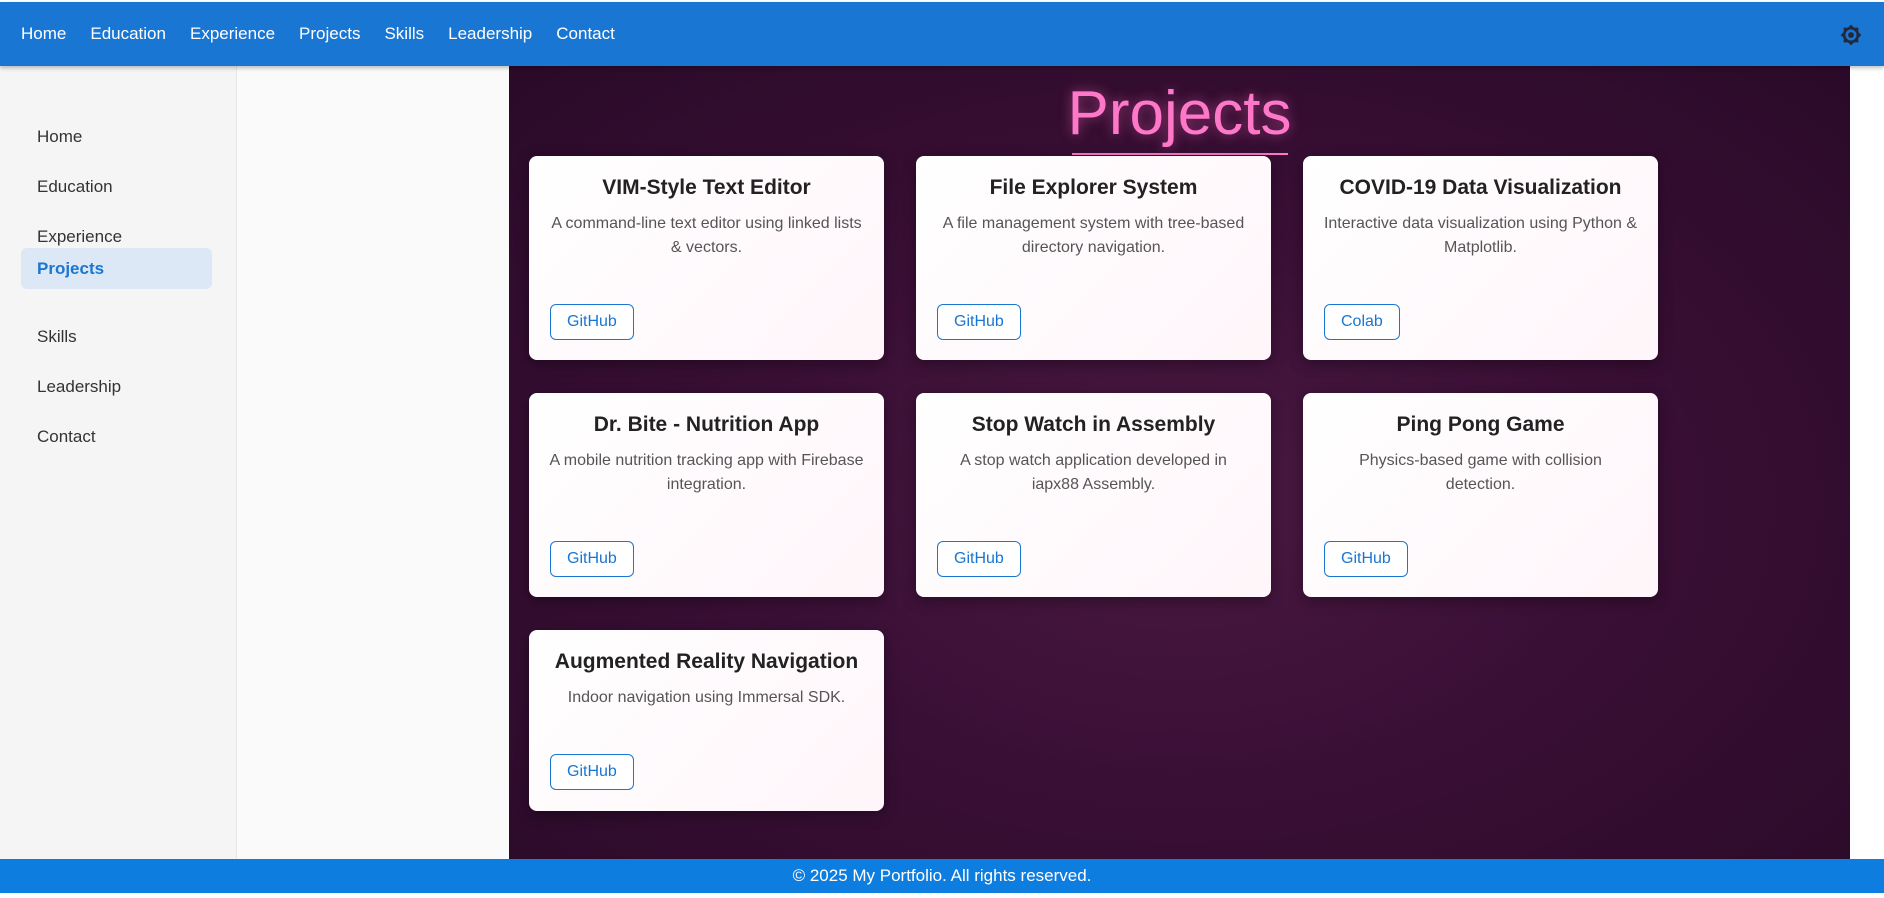  What do you see at coordinates (1093, 424) in the screenshot?
I see `project-title: Stop Watch in Assembly` at bounding box center [1093, 424].